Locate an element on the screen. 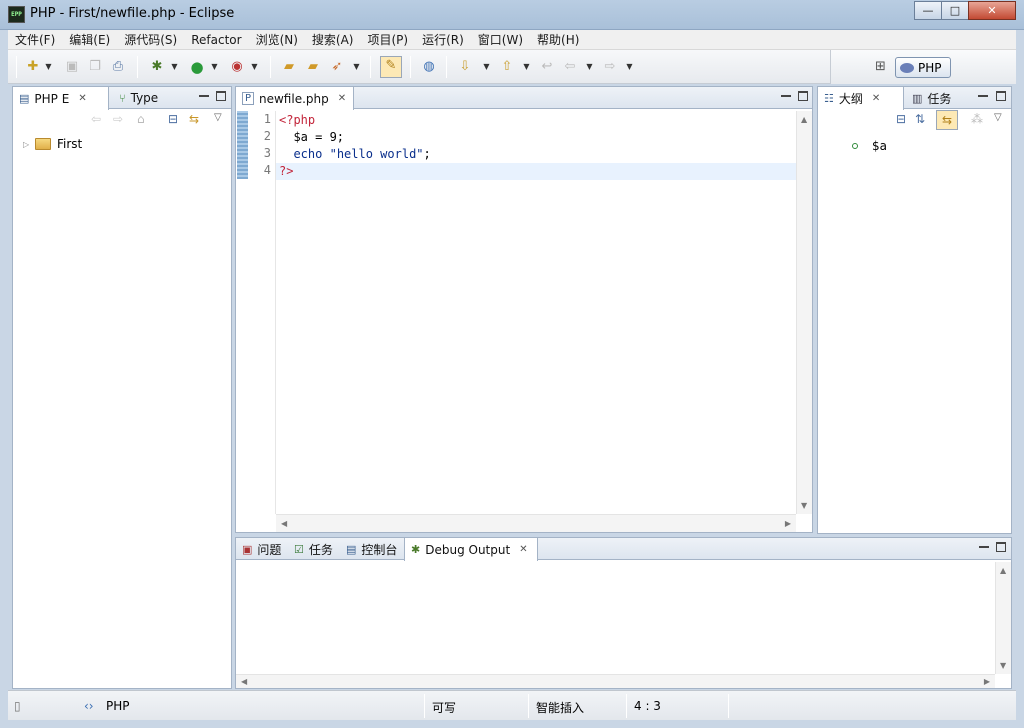 The width and height of the screenshot is (1024, 728). outline-item: $a is located at coordinates (869, 146).